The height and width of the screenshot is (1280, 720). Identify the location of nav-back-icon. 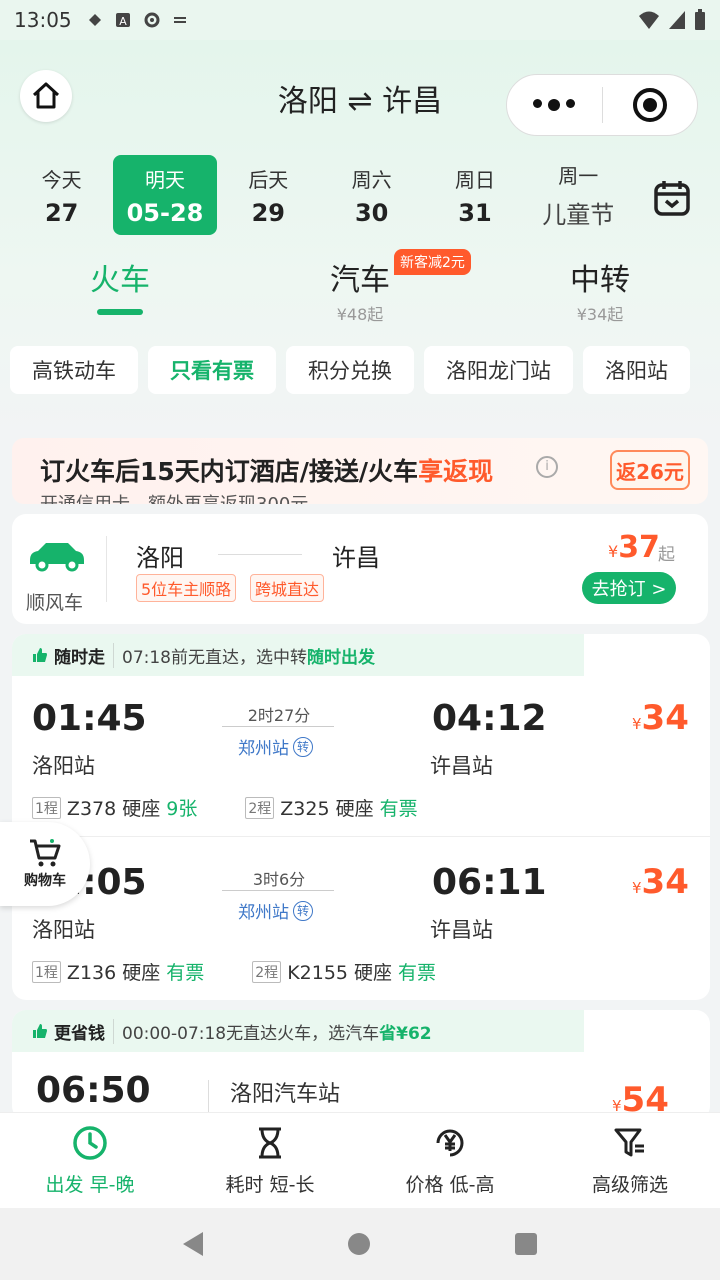
(192, 1244).